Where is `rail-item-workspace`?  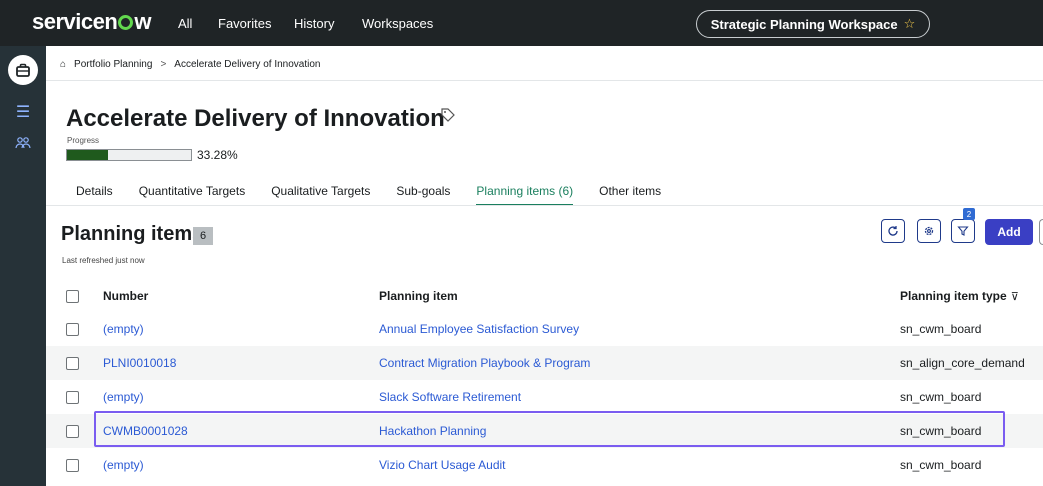
rail-item-workspace is located at coordinates (23, 70).